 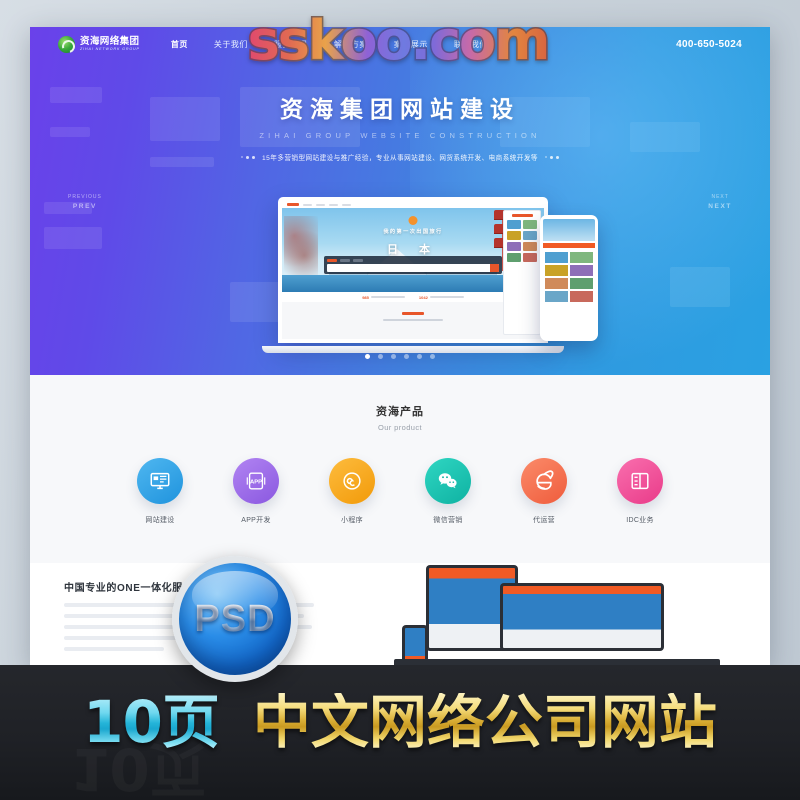 I want to click on product-item-miniprogram: 小程序, so click(x=352, y=491).